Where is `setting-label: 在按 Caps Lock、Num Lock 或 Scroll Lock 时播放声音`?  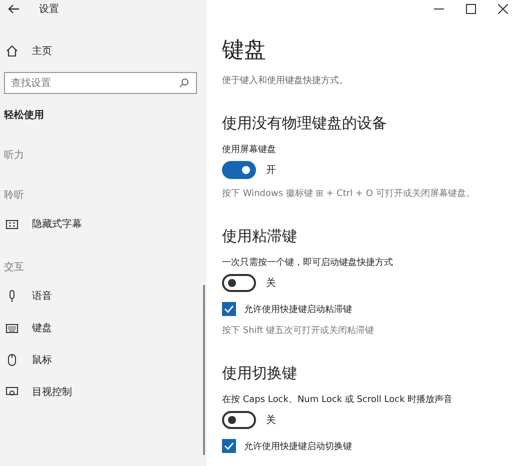
setting-label: 在按 Caps Lock、Num Lock 或 Scroll Lock 时播放声音 is located at coordinates (338, 400).